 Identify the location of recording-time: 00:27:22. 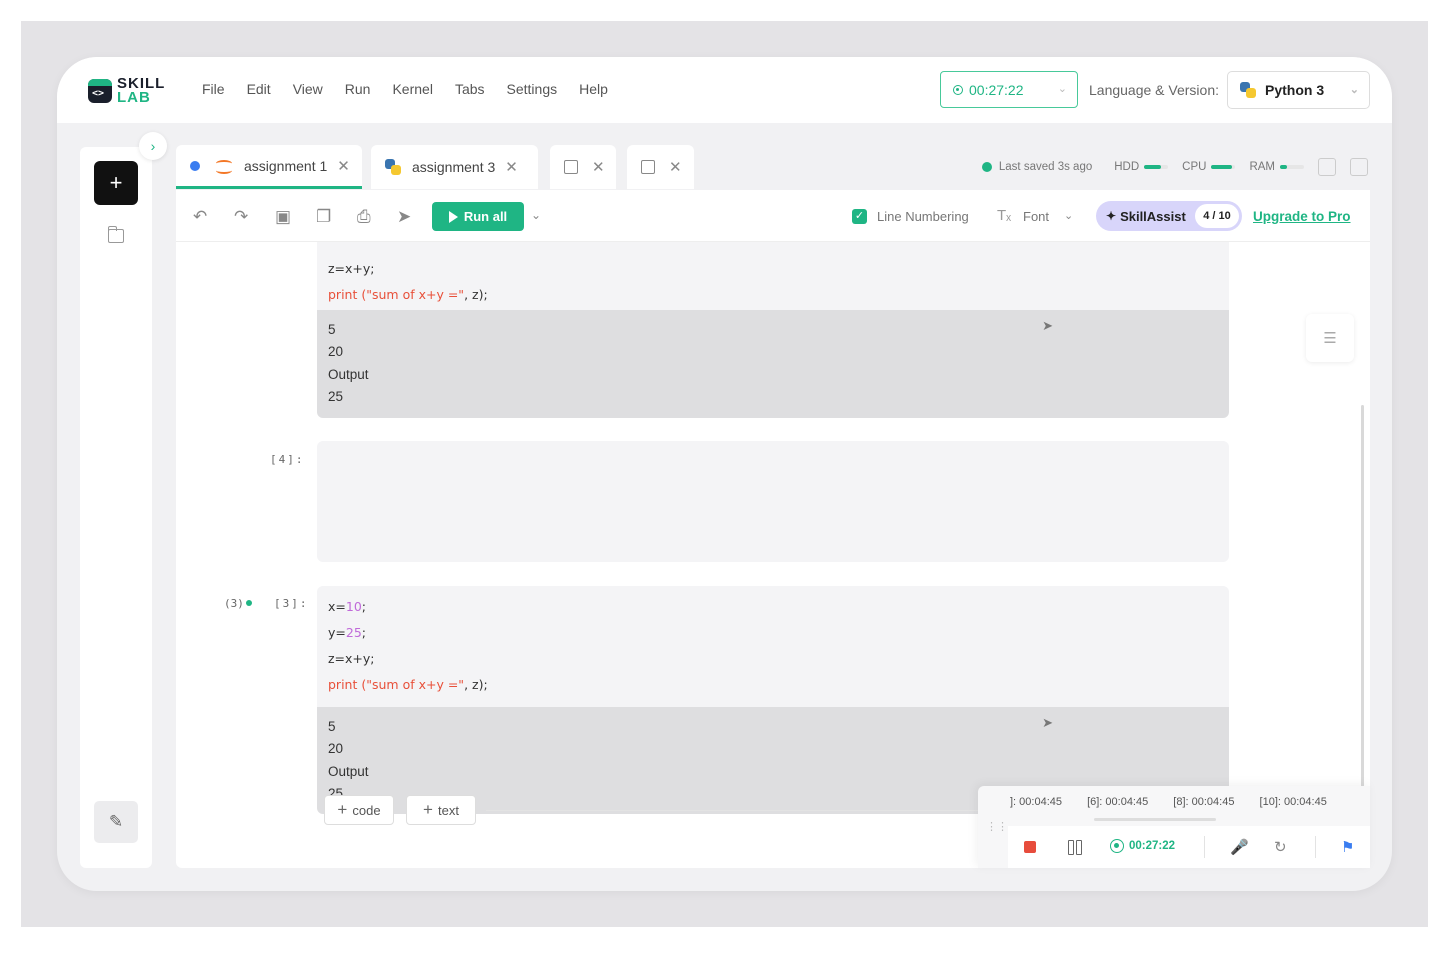
(1142, 846).